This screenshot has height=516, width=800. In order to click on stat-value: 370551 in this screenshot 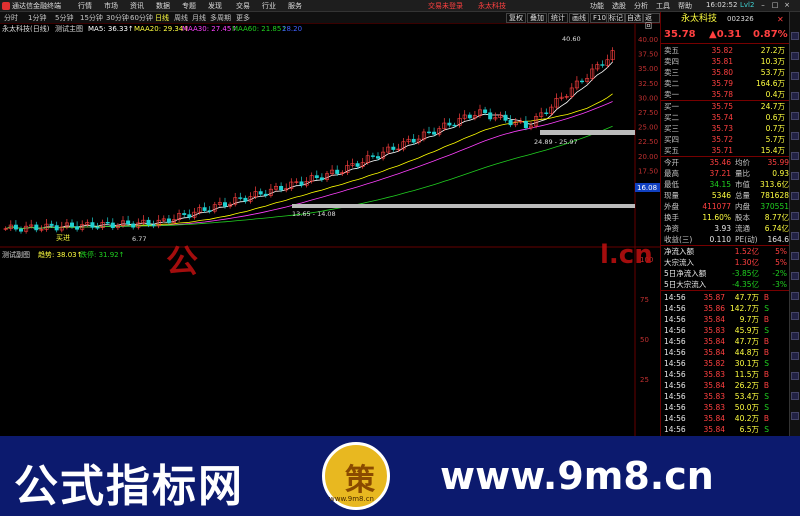, I will do `click(774, 206)`.